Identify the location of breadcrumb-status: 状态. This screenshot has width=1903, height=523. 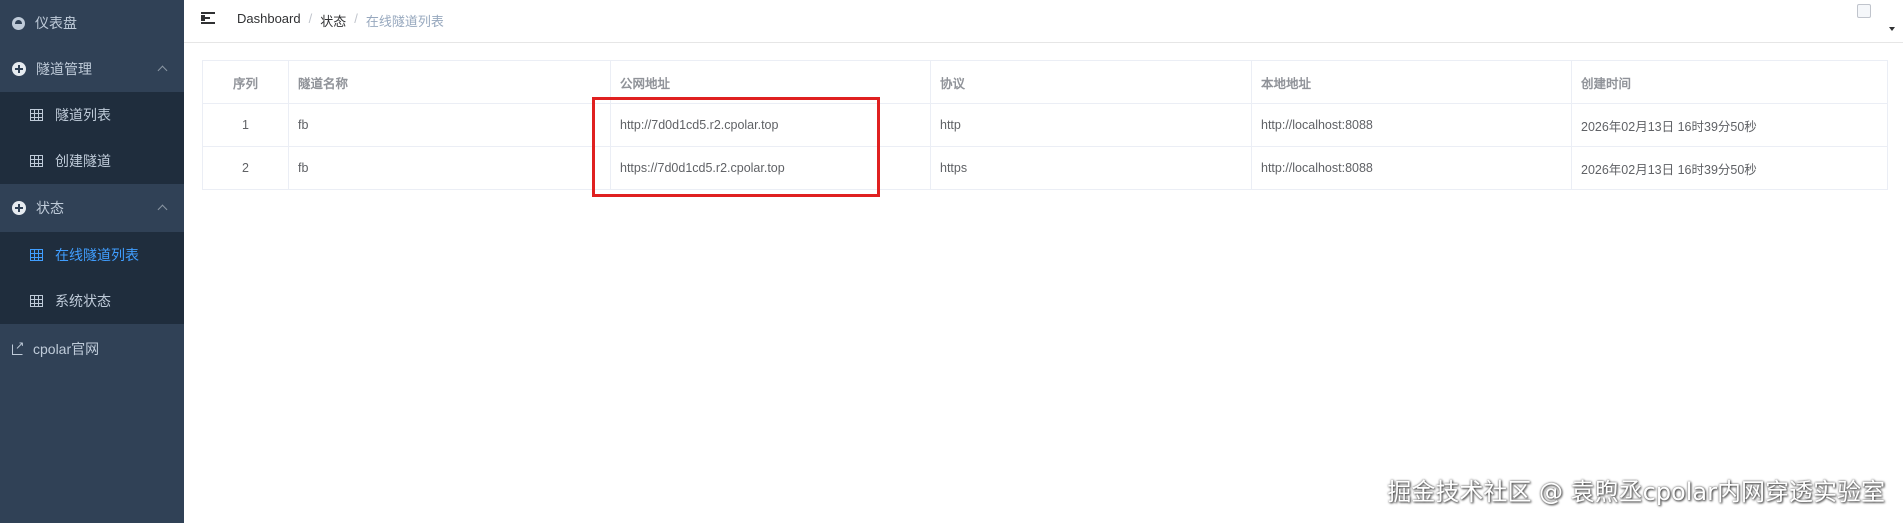
(333, 21).